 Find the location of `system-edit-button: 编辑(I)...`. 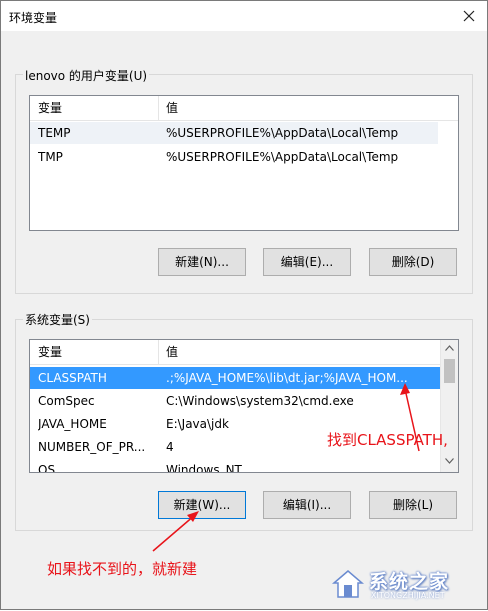

system-edit-button: 编辑(I)... is located at coordinates (307, 505).